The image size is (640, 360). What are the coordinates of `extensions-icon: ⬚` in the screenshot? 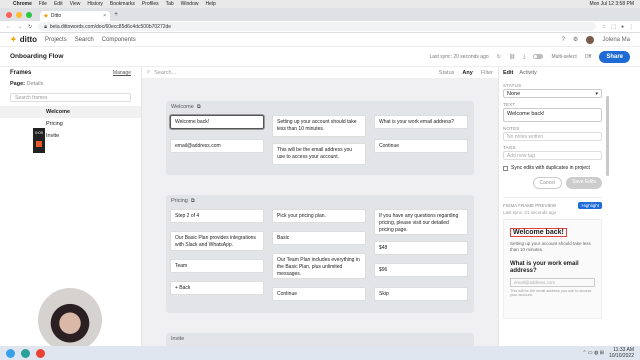 It's located at (613, 27).